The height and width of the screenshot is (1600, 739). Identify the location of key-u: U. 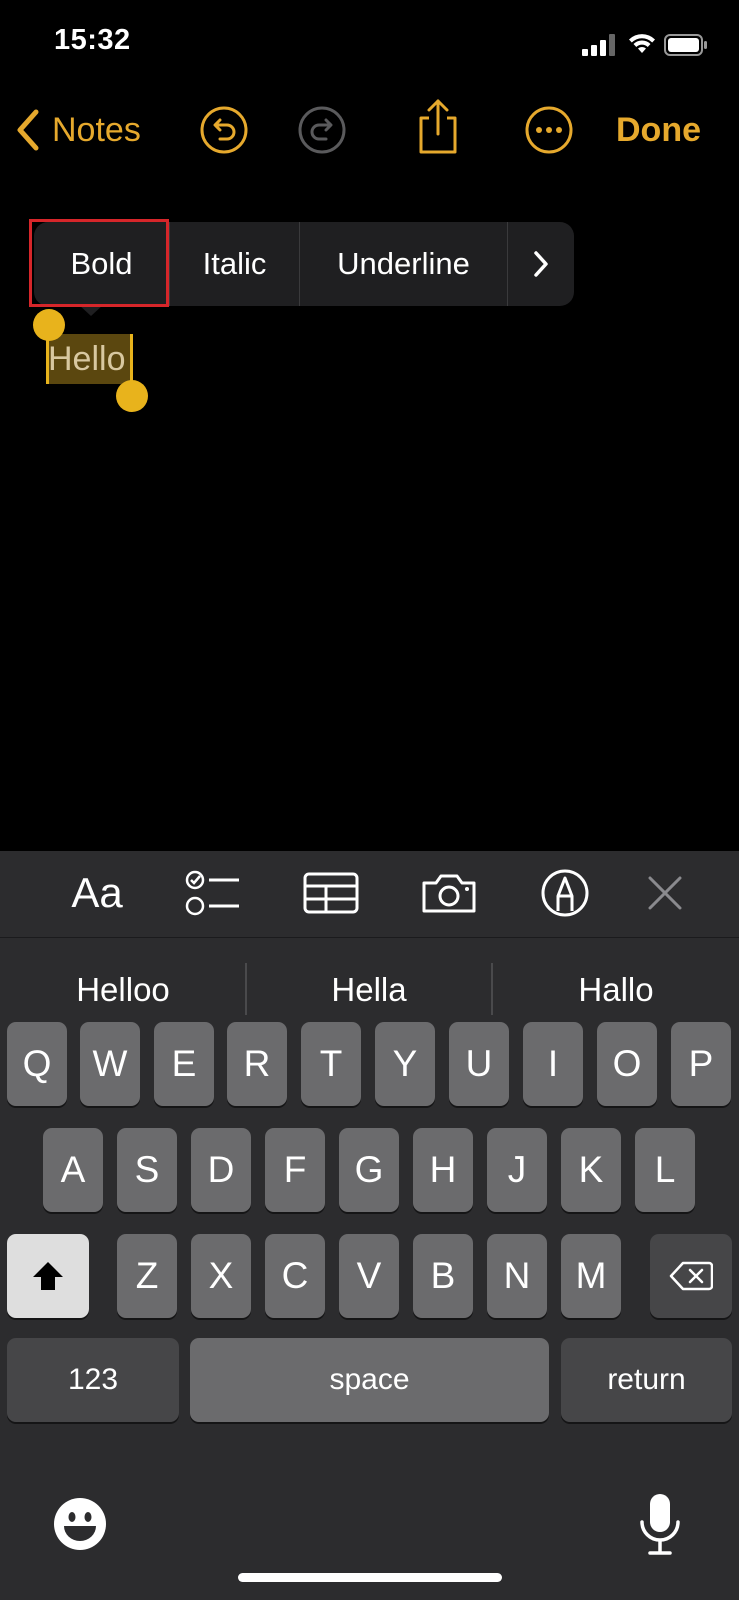
(479, 1064).